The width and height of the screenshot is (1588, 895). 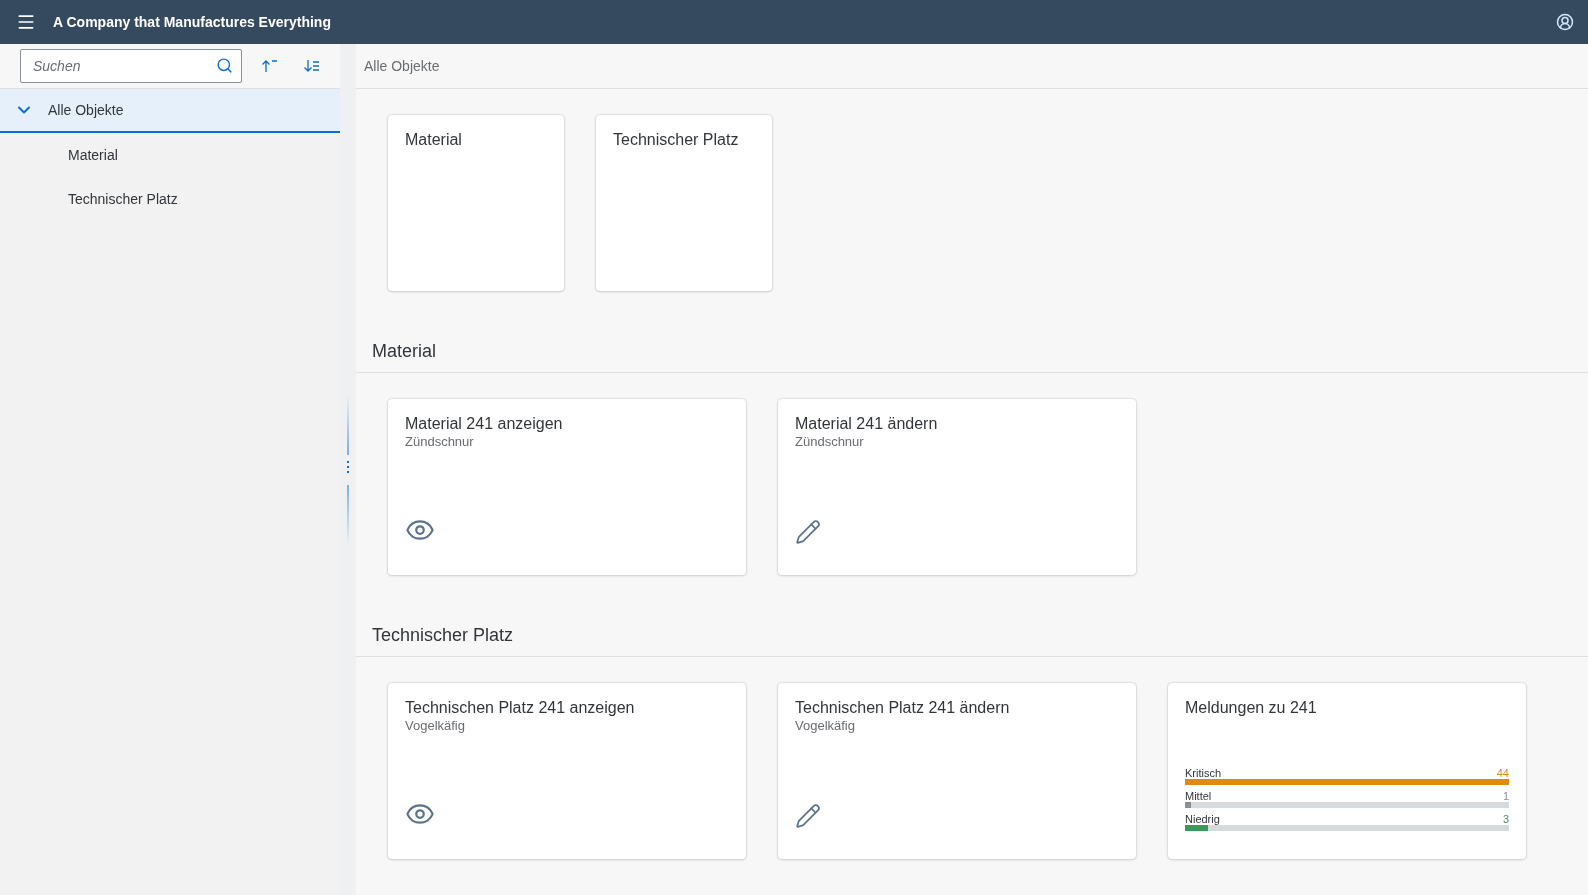 I want to click on tile: Material 241 anzeigen Zündschnur, so click(x=567, y=487).